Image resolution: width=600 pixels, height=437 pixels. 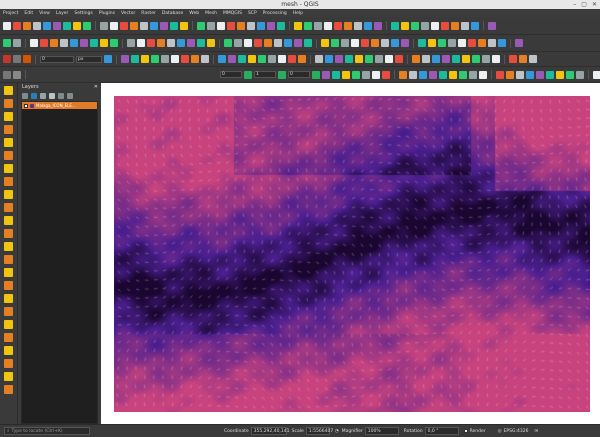 I want to click on apply-b-icon, so click(x=282, y=74).